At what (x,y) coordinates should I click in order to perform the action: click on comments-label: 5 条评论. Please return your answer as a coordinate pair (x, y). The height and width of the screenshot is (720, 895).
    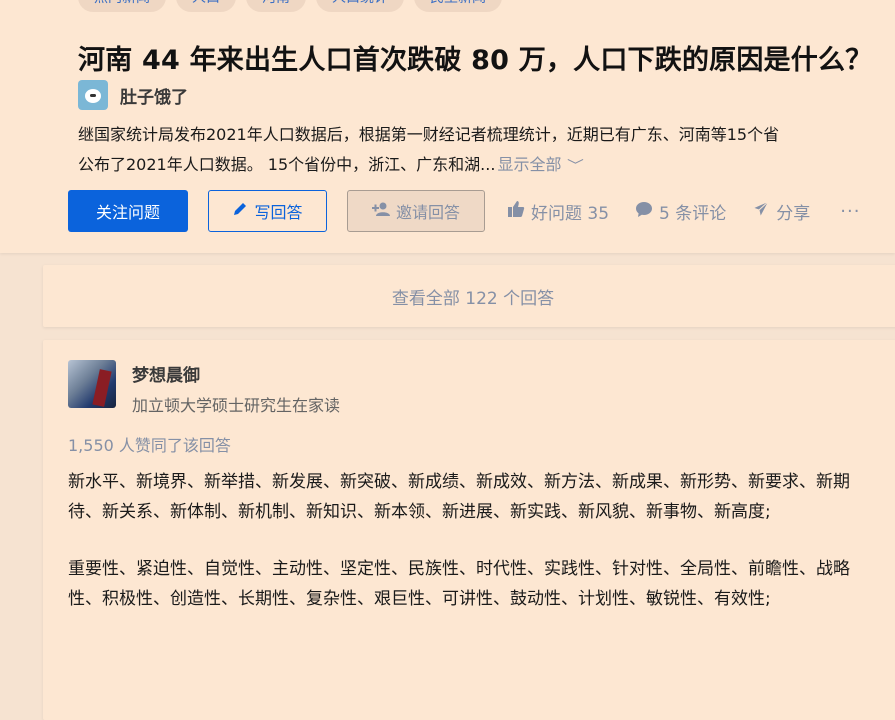
    Looking at the image, I should click on (693, 213).